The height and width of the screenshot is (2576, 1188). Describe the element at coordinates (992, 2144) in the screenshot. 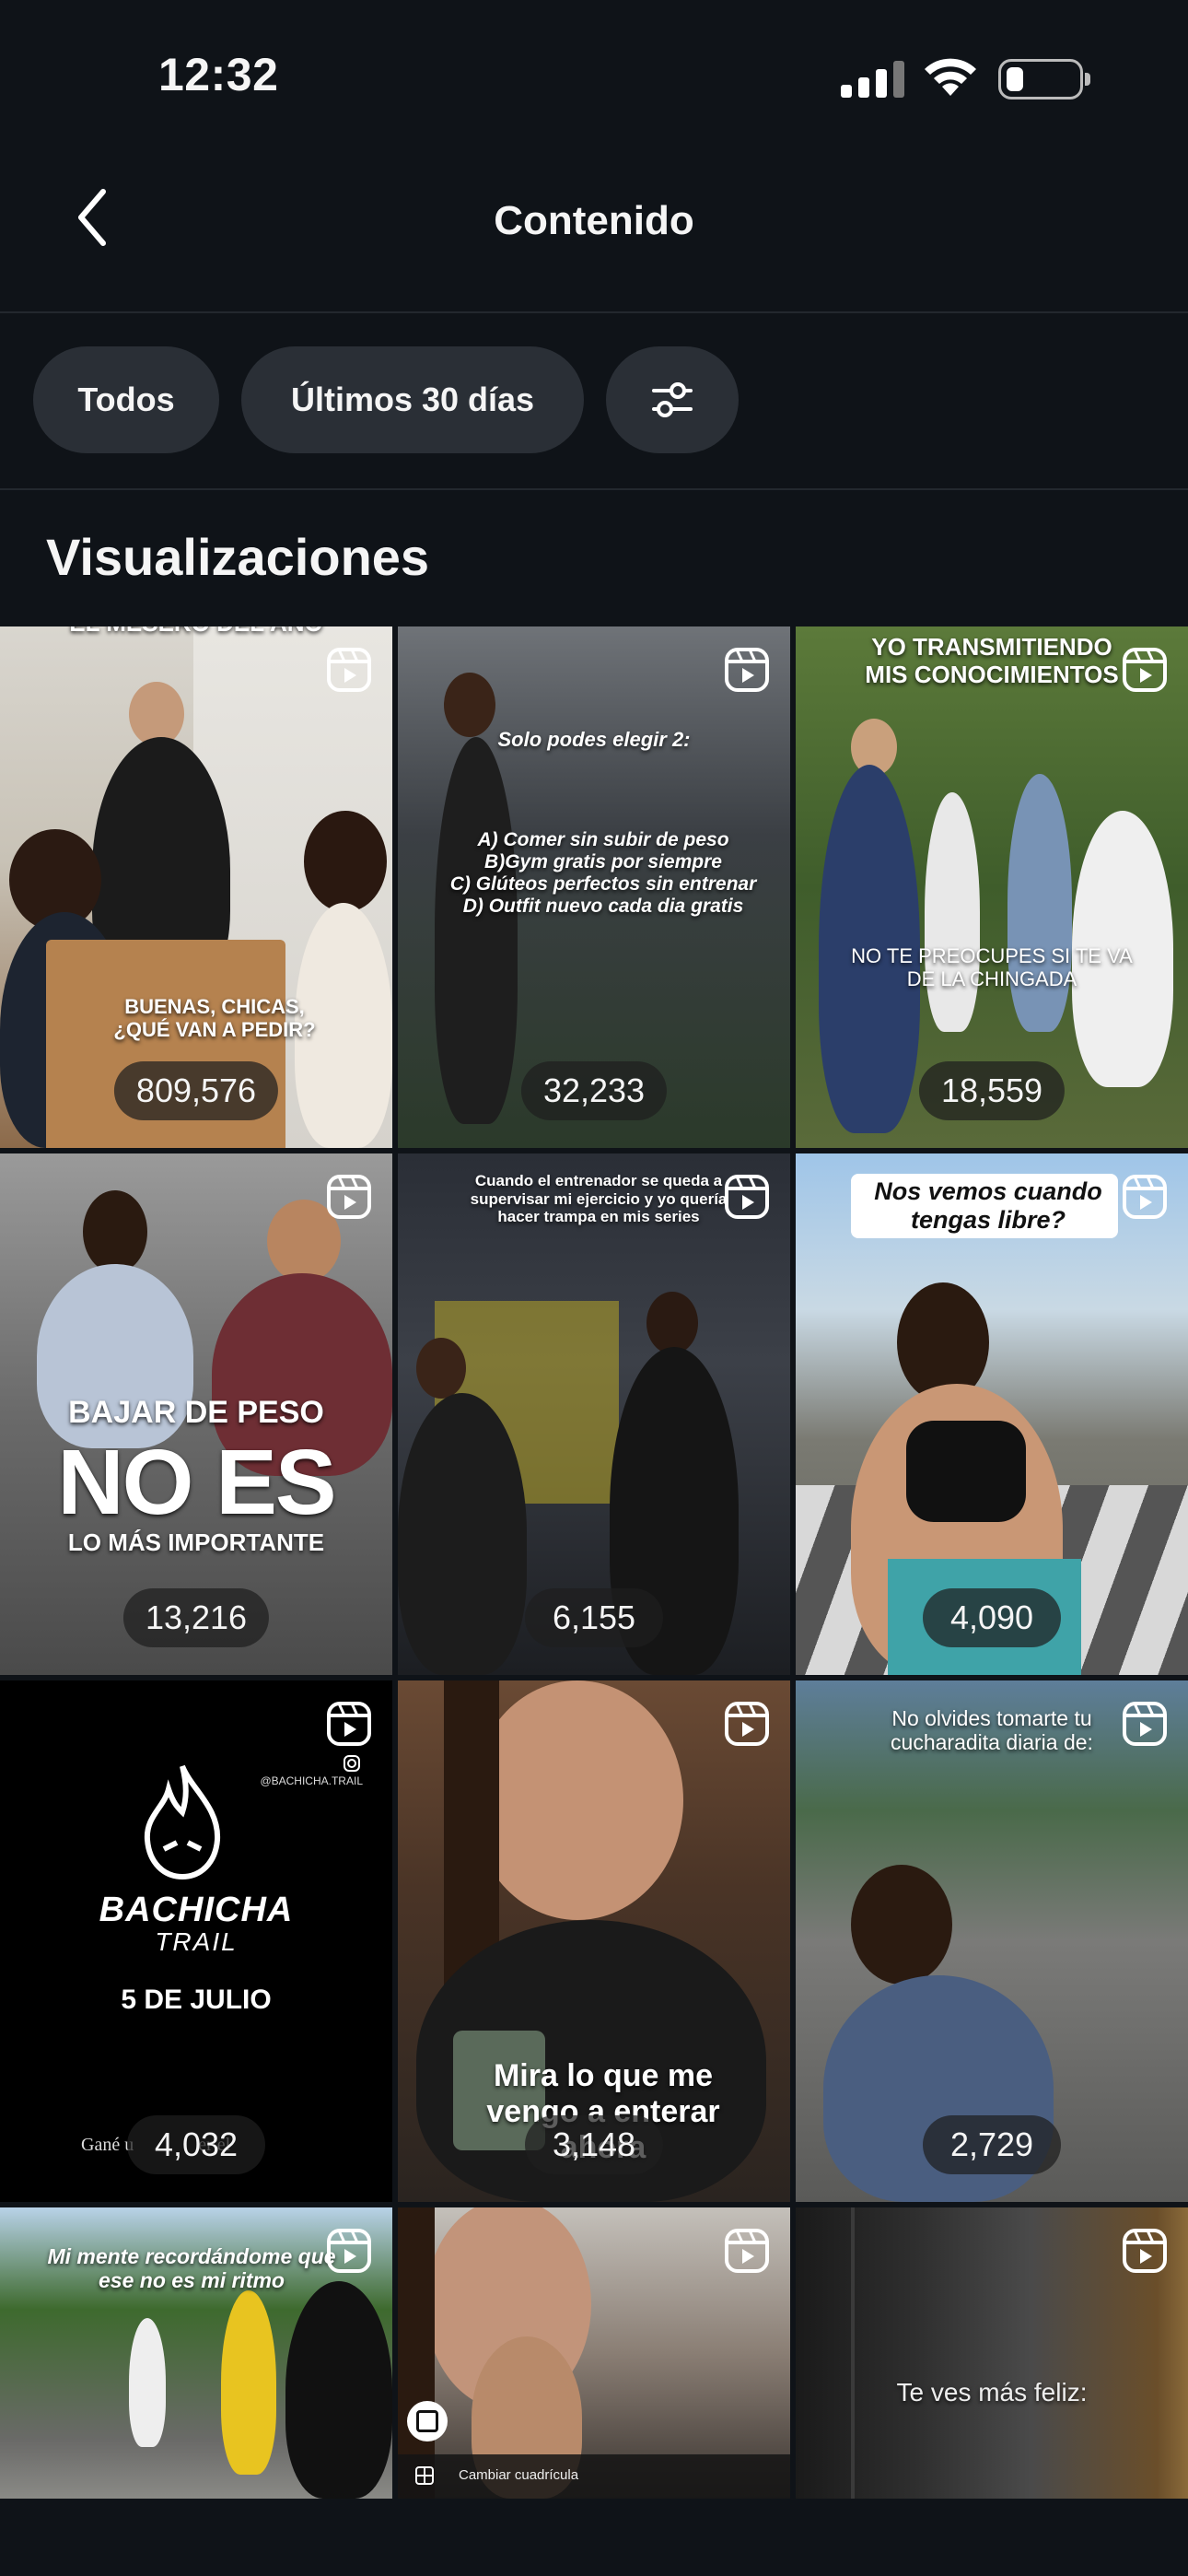

I see `view-count: 2,729` at that location.